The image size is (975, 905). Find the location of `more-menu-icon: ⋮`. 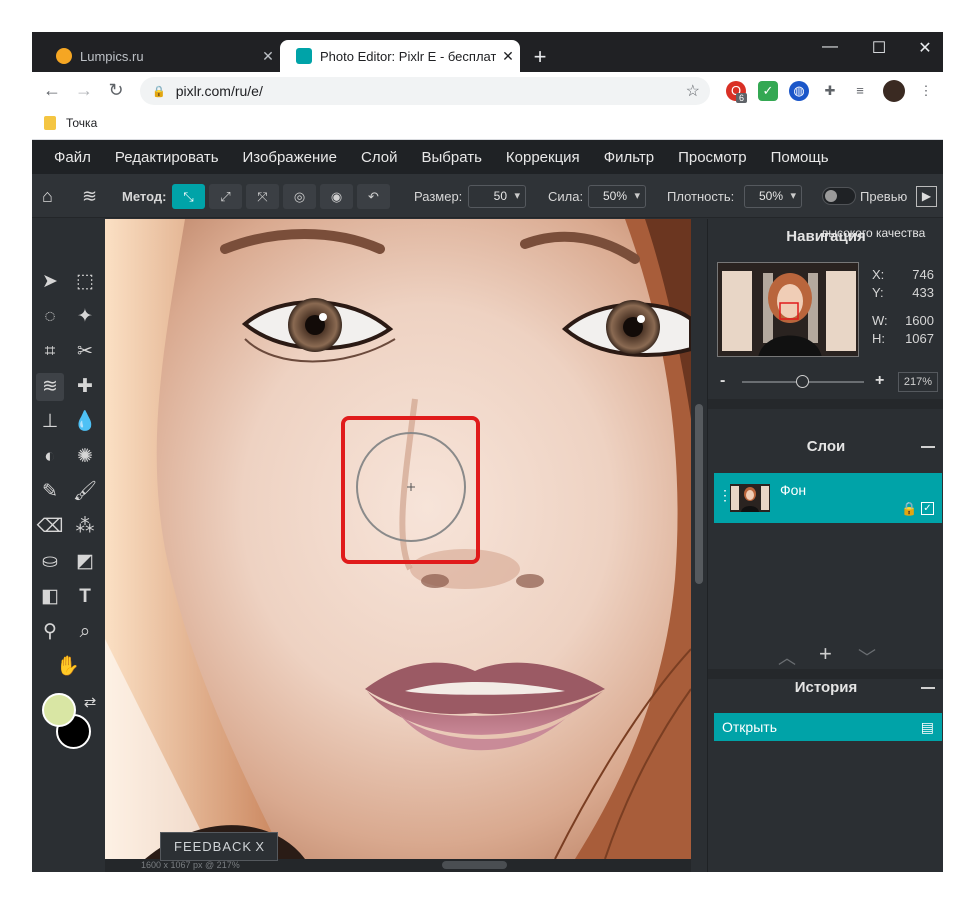

more-menu-icon: ⋮ is located at coordinates (926, 91).